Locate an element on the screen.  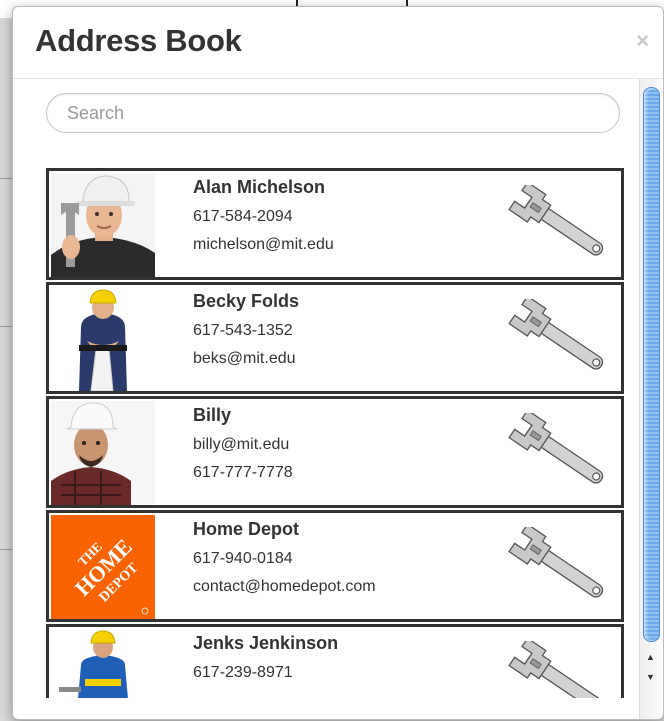
modal-header: Address Book × is located at coordinates (338, 43).